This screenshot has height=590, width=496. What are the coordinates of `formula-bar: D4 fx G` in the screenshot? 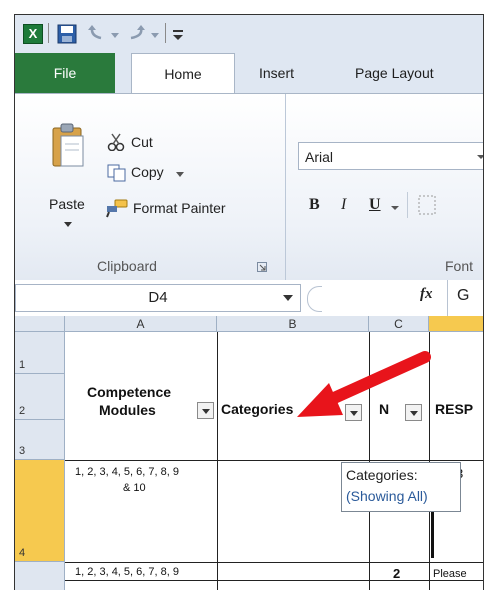 It's located at (249, 298).